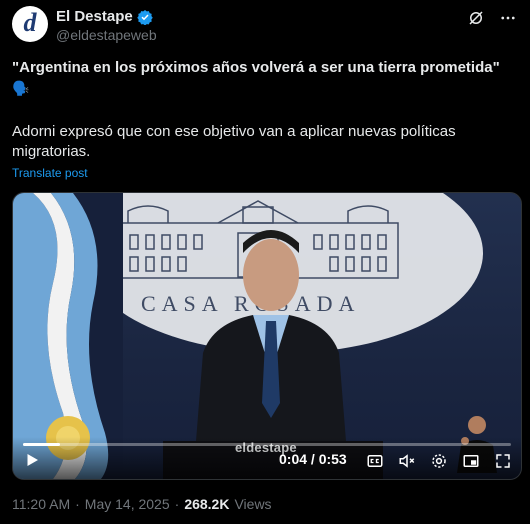 The height and width of the screenshot is (524, 530). What do you see at coordinates (21, 88) in the screenshot?
I see `speaking-head-emoji: 🗣️` at bounding box center [21, 88].